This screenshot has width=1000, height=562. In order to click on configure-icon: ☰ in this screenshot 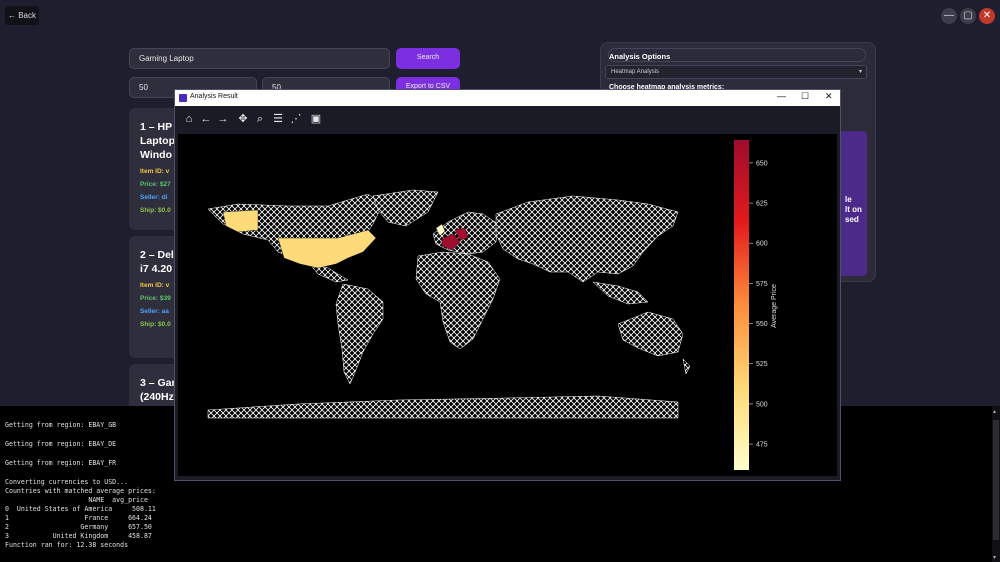, I will do `click(278, 119)`.